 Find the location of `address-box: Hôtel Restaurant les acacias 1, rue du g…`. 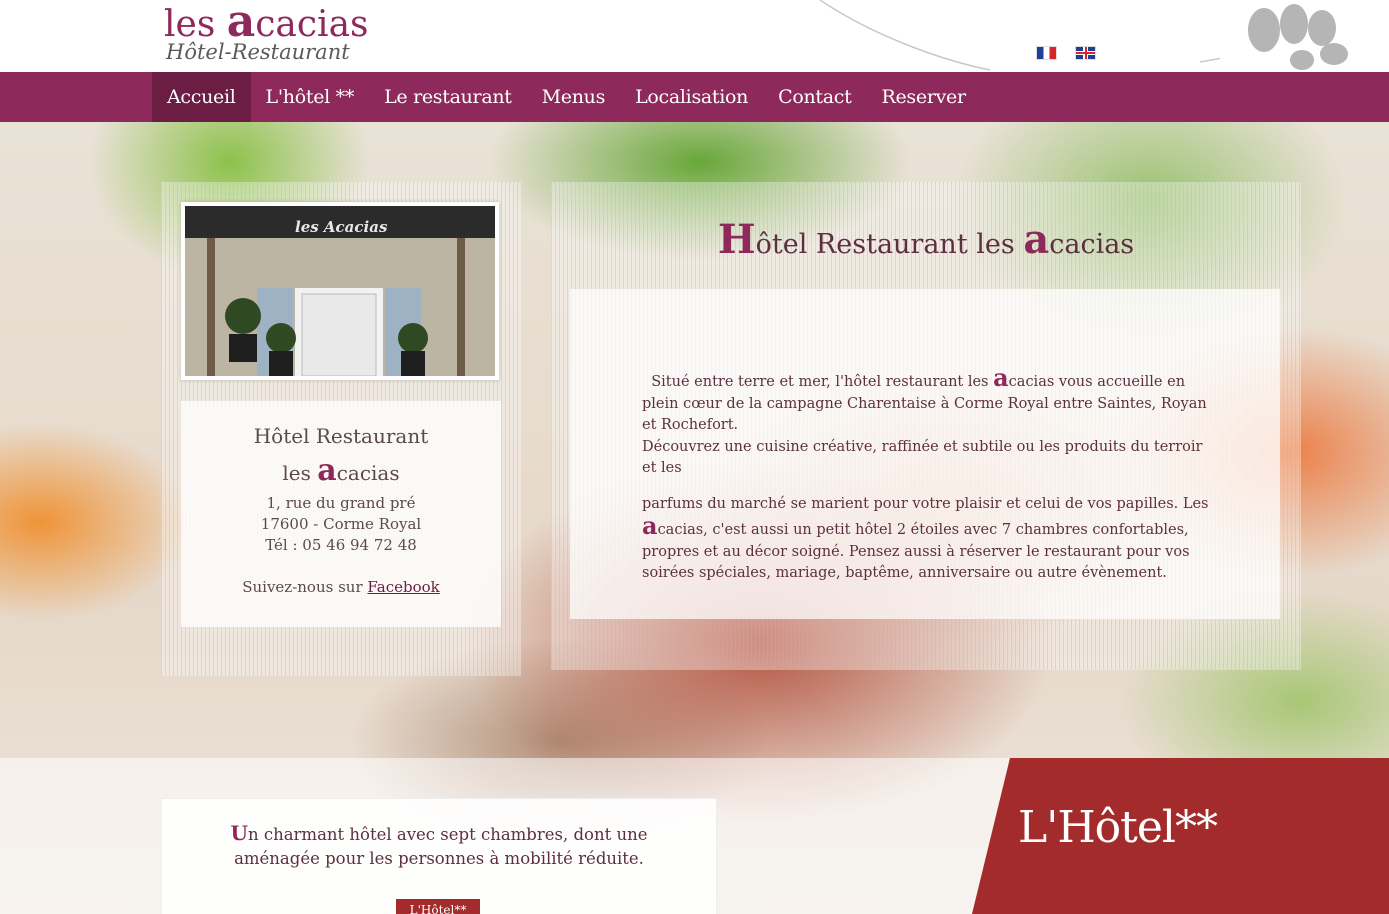

address-box: Hôtel Restaurant les acacias 1, rue du g… is located at coordinates (341, 514).